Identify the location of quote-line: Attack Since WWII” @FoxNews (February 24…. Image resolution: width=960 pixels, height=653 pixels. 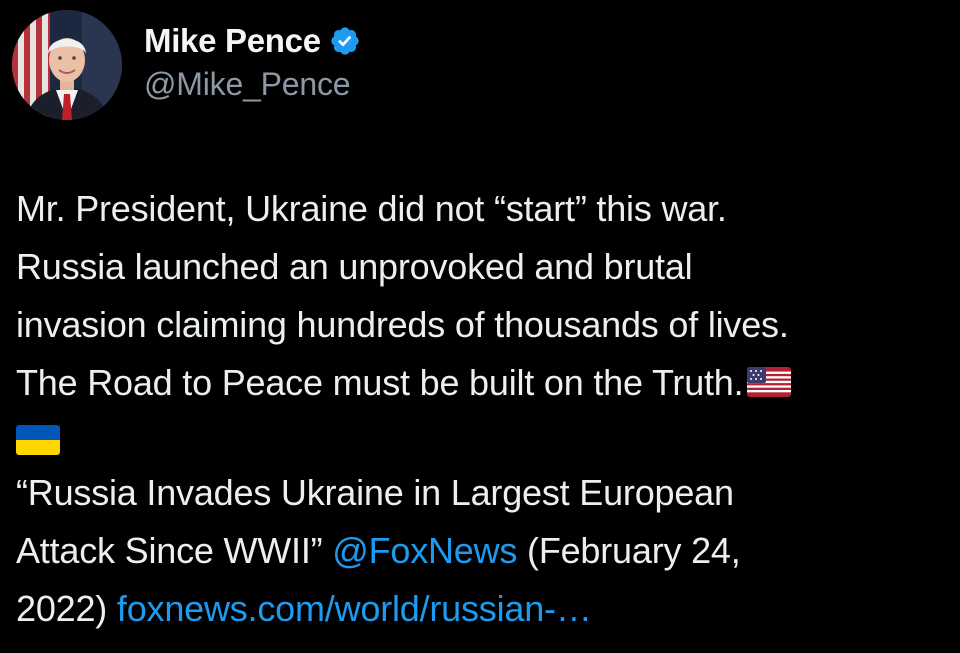
(481, 551).